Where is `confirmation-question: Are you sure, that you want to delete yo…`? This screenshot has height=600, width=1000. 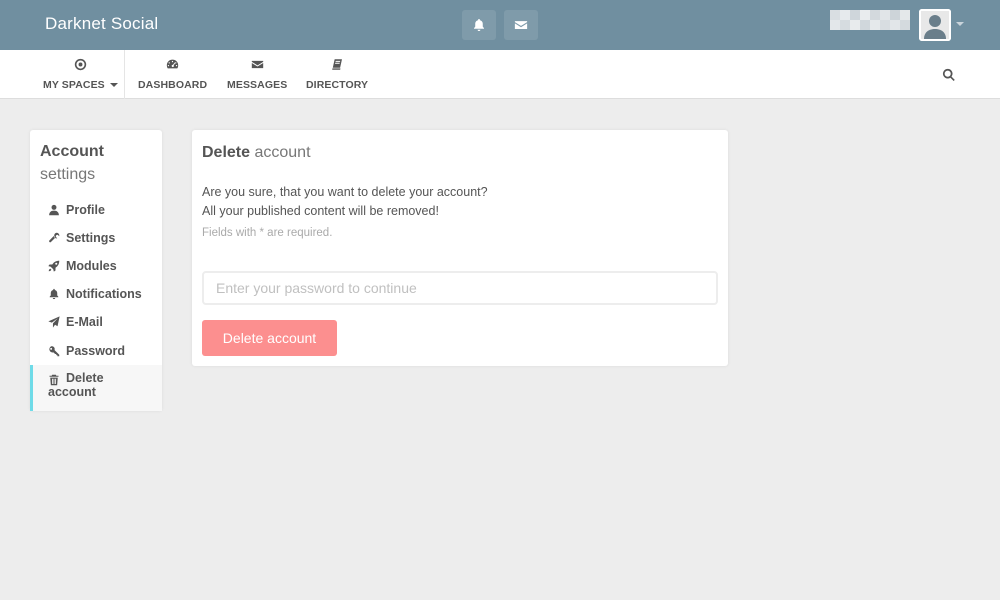 confirmation-question: Are you sure, that you want to delete yo… is located at coordinates (345, 192).